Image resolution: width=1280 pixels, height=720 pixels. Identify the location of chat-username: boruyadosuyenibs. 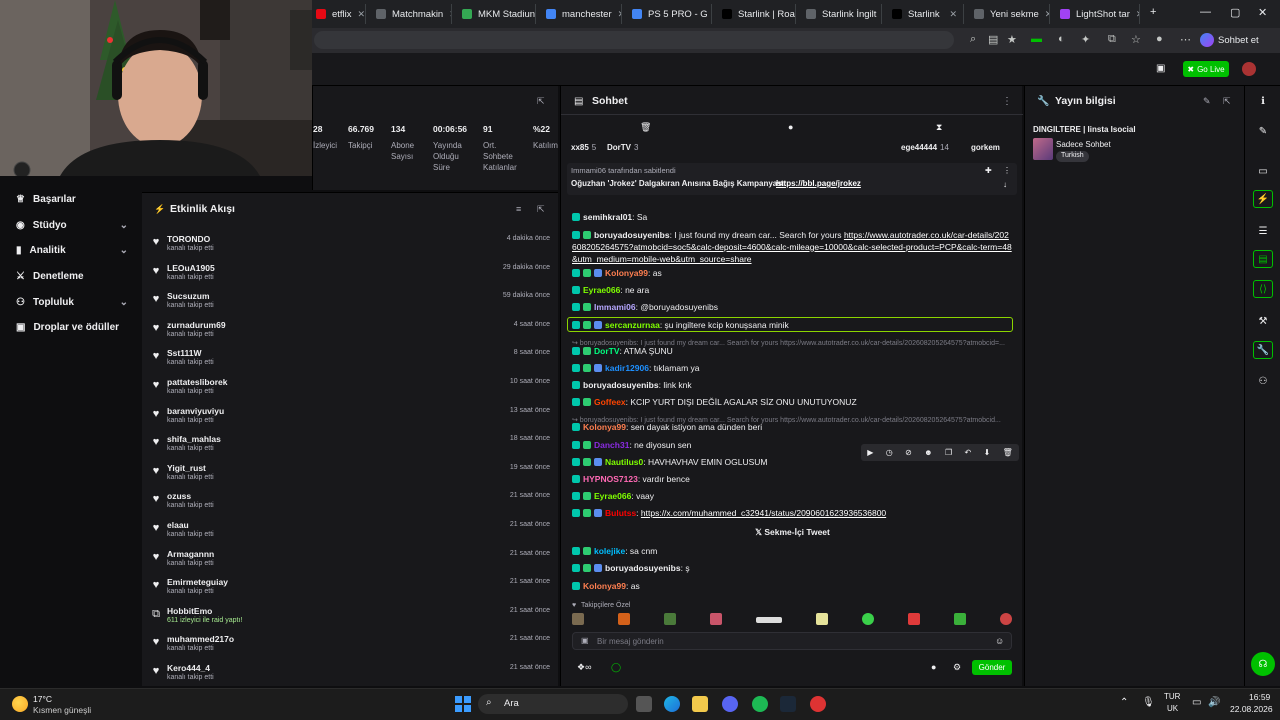
(621, 385).